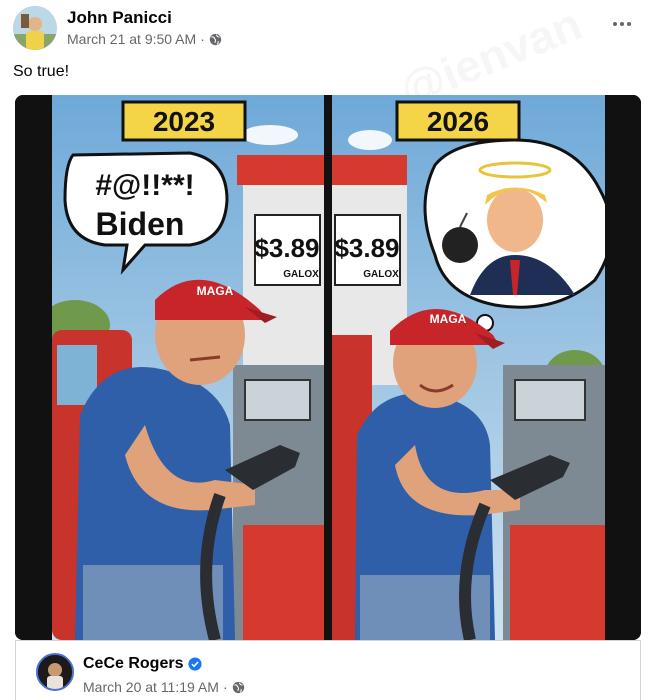  I want to click on post-caption: So true!, so click(41, 71).